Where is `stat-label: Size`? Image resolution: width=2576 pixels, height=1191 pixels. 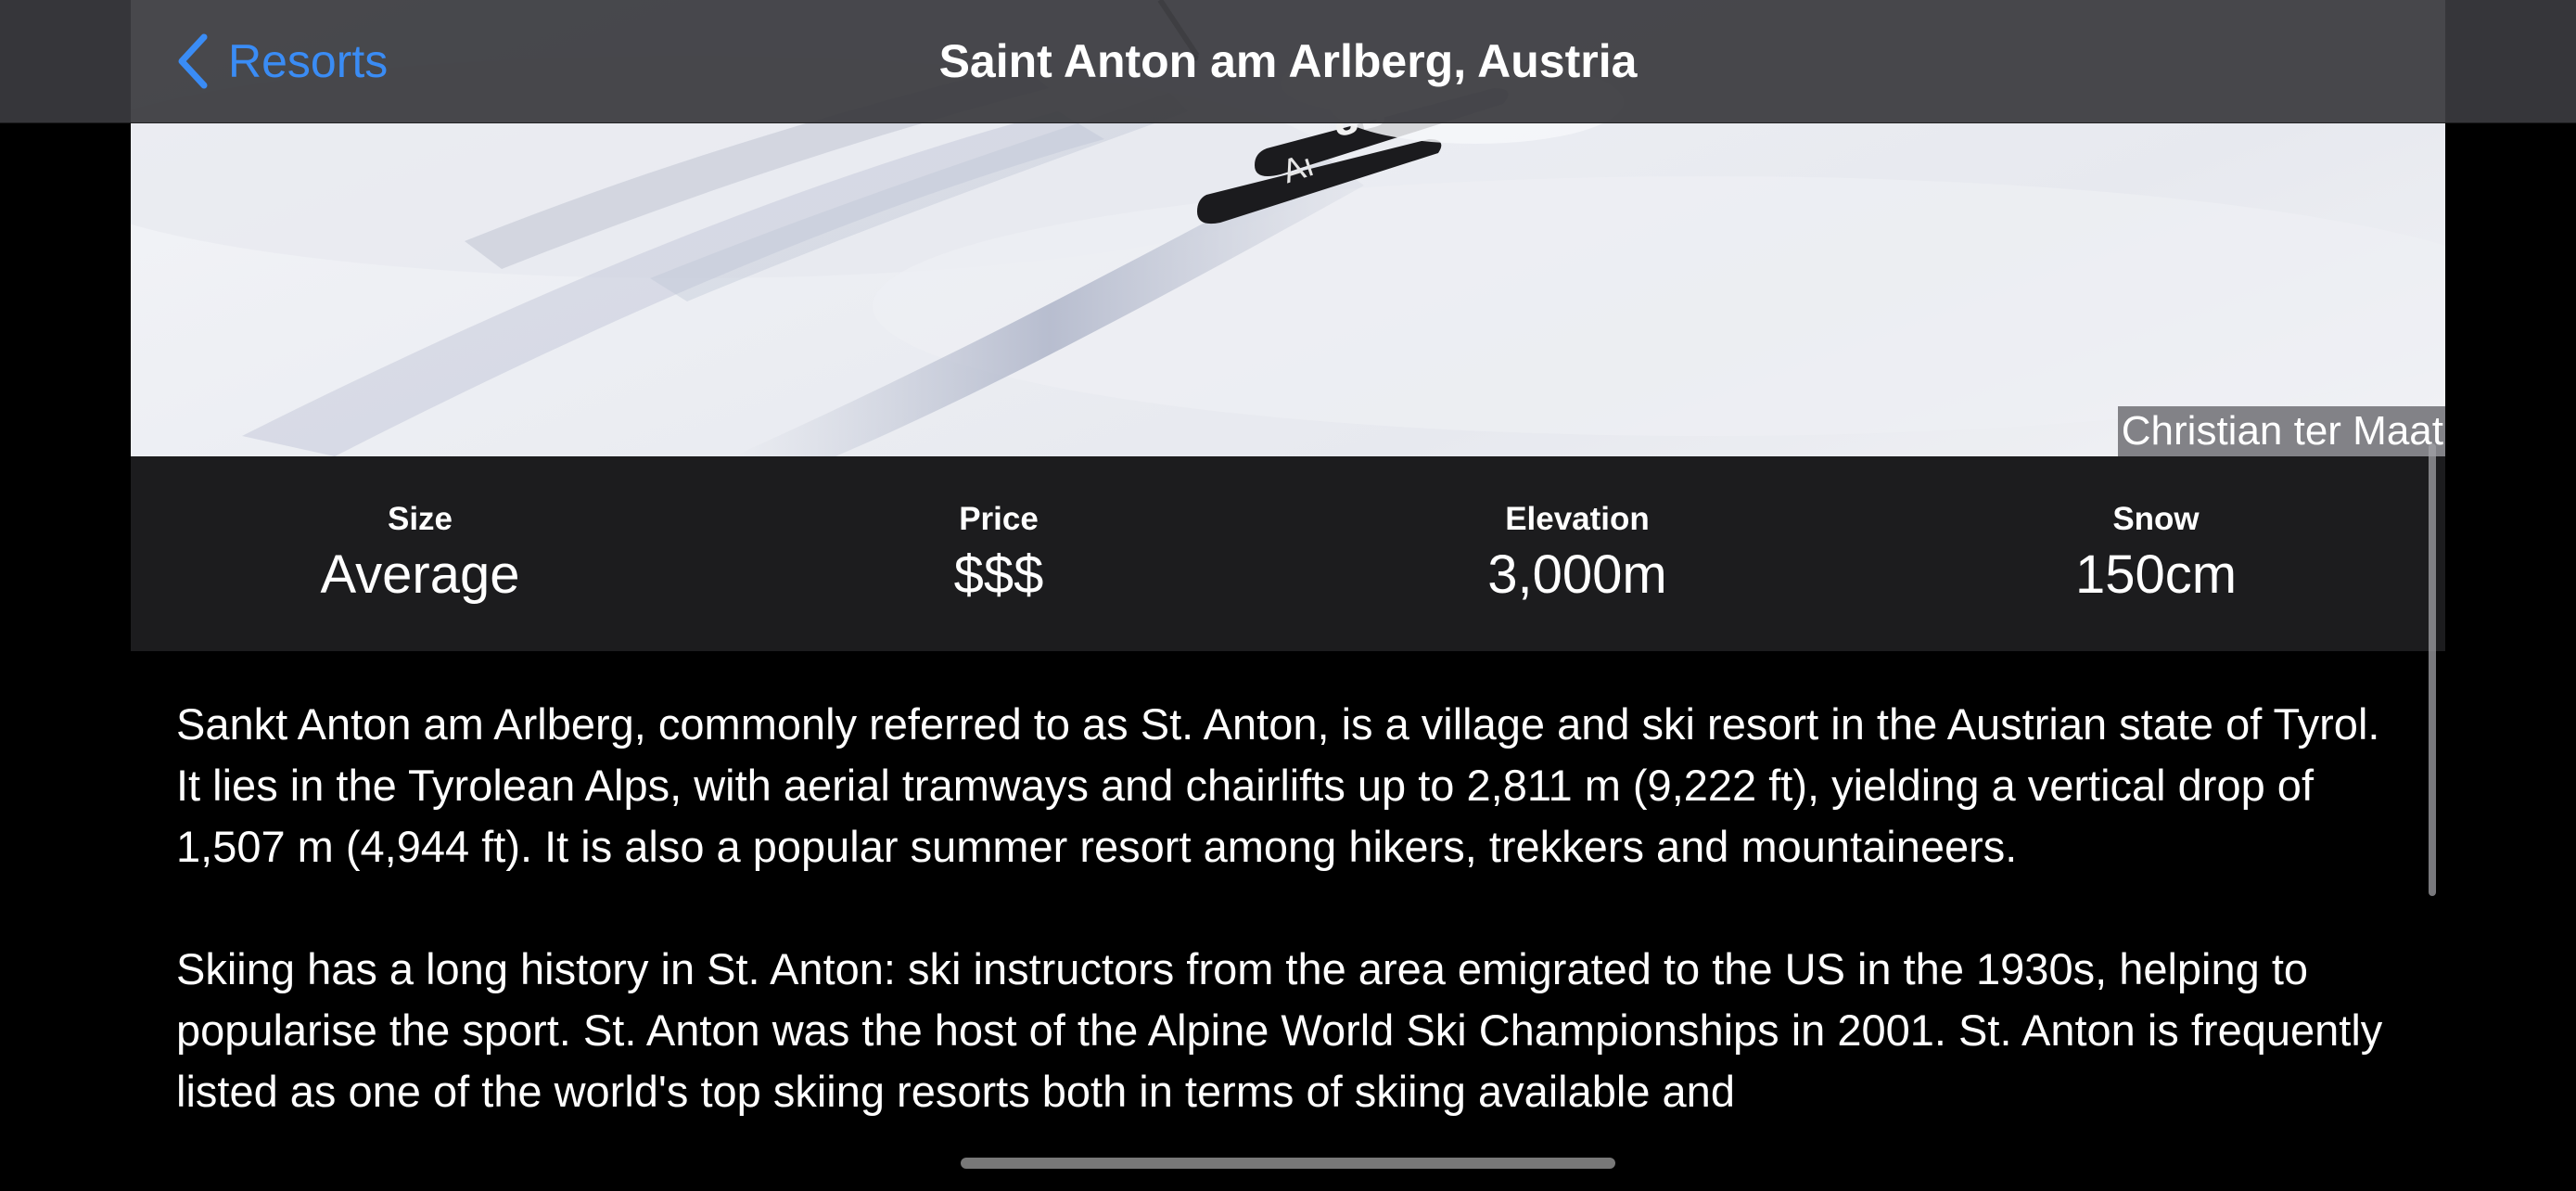 stat-label: Size is located at coordinates (420, 519).